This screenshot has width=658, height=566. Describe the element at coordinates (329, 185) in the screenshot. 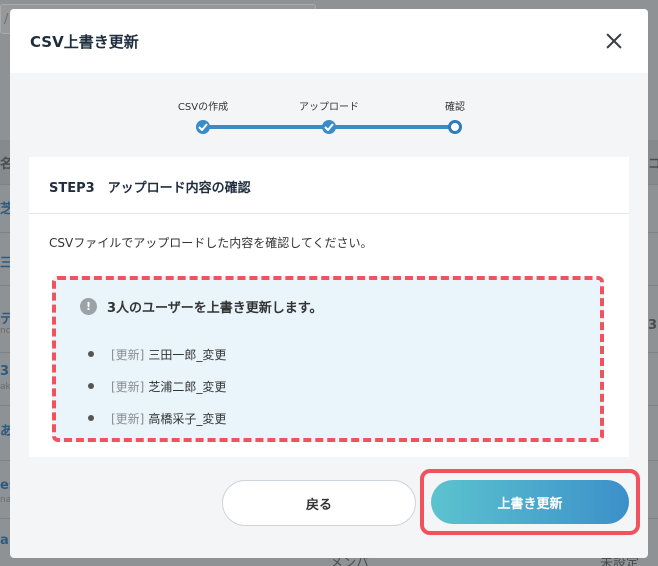

I see `panel-heading: STEP3 アップロード内容の確認` at that location.